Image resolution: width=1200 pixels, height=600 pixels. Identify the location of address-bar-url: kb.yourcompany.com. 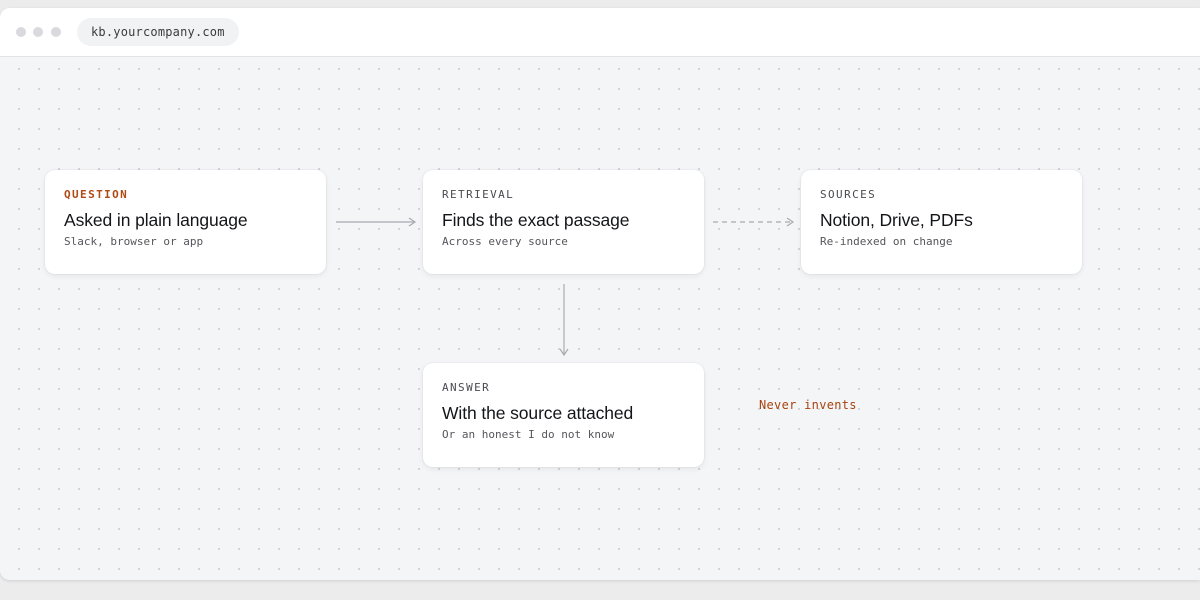
(158, 32).